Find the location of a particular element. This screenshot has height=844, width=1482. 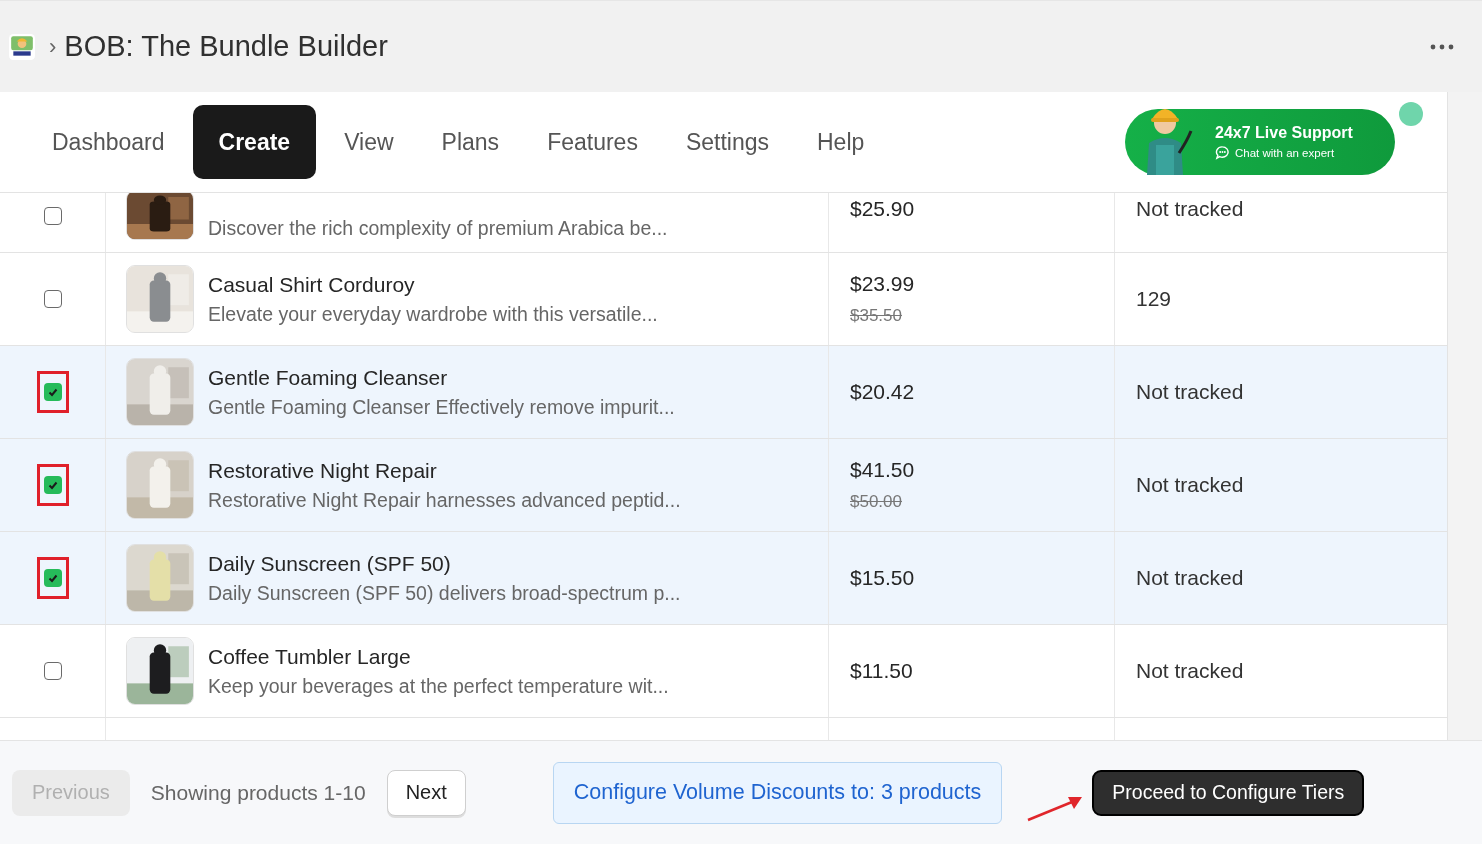

product-price: $25.90 is located at coordinates (883, 209).